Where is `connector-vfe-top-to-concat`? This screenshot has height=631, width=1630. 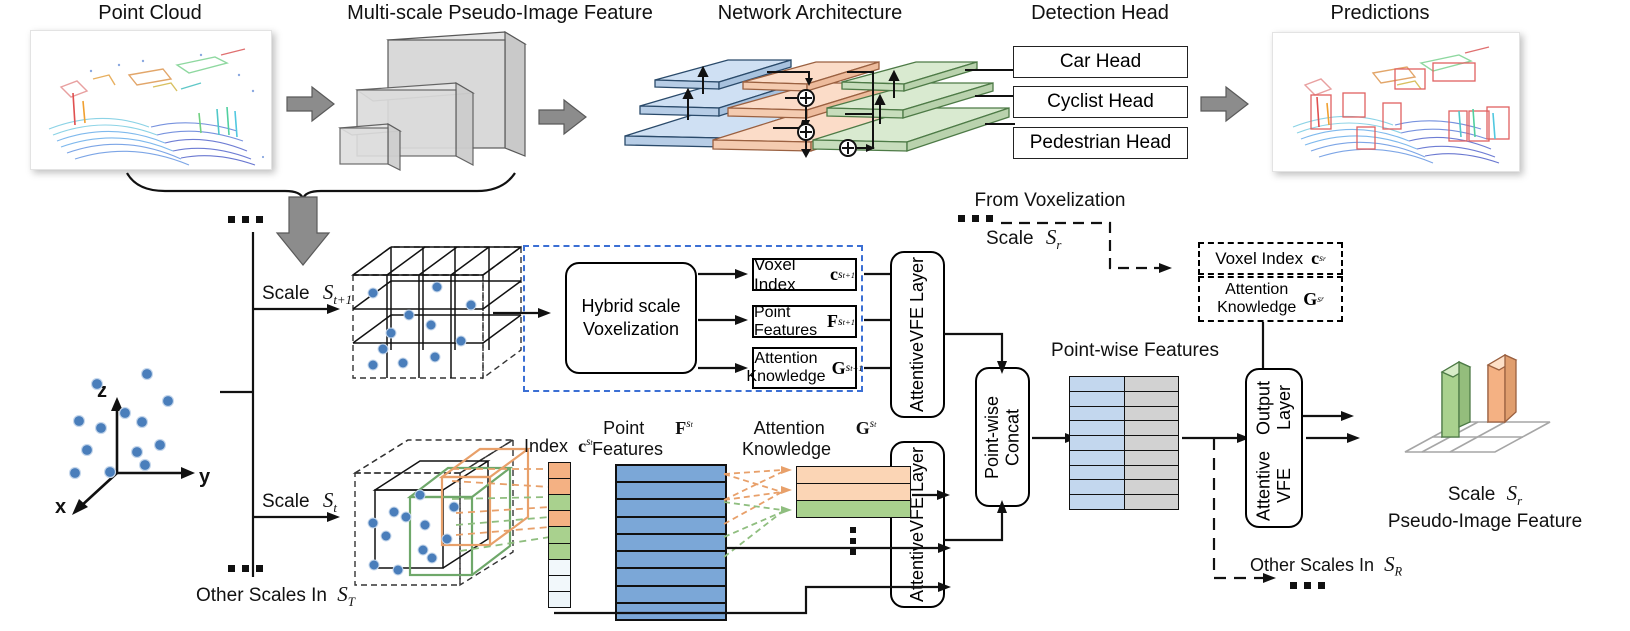 connector-vfe-top-to-concat is located at coordinates (979, 354).